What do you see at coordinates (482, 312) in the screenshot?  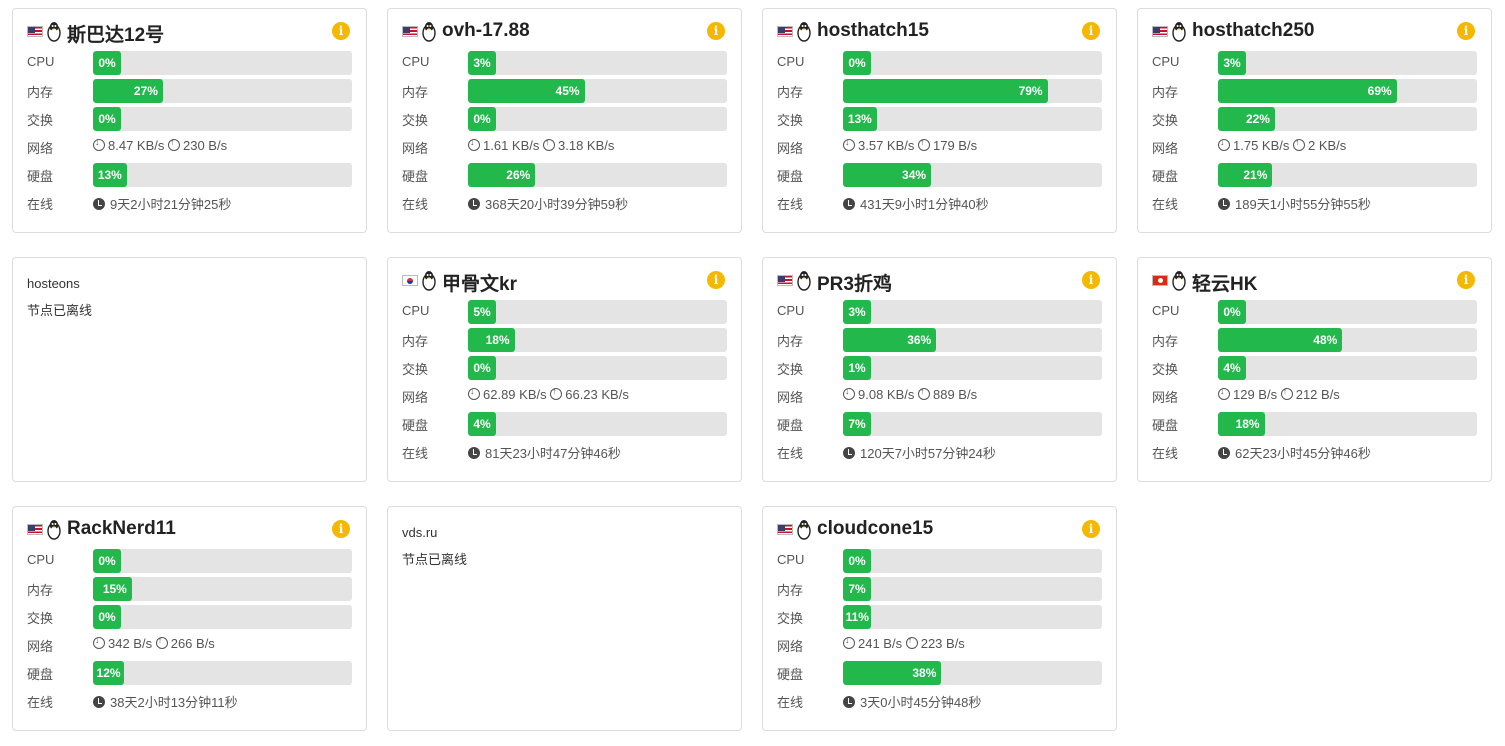 I see `cpu-bar-fill: 5%` at bounding box center [482, 312].